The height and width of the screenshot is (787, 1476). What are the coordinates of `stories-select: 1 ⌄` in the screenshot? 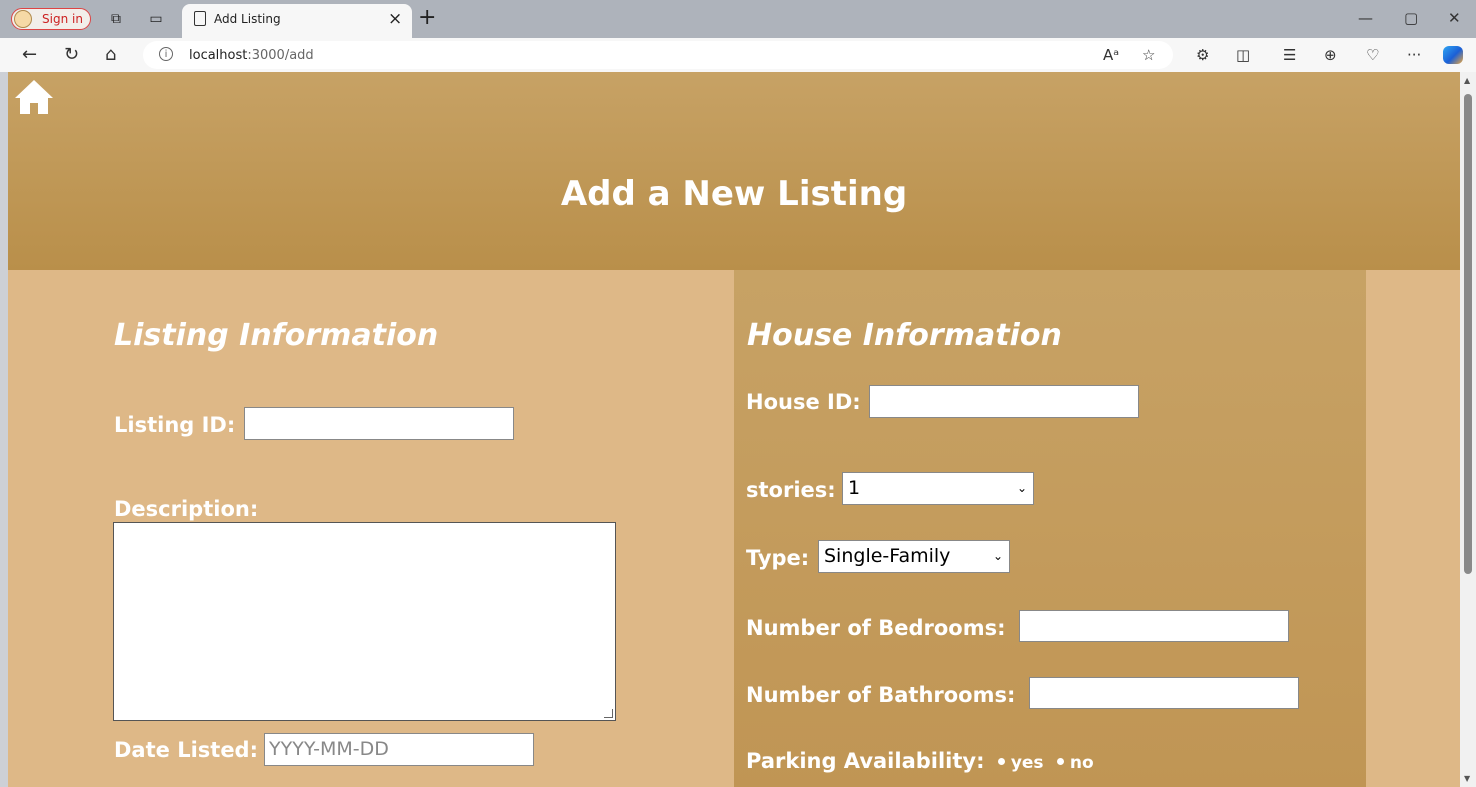 It's located at (938, 488).